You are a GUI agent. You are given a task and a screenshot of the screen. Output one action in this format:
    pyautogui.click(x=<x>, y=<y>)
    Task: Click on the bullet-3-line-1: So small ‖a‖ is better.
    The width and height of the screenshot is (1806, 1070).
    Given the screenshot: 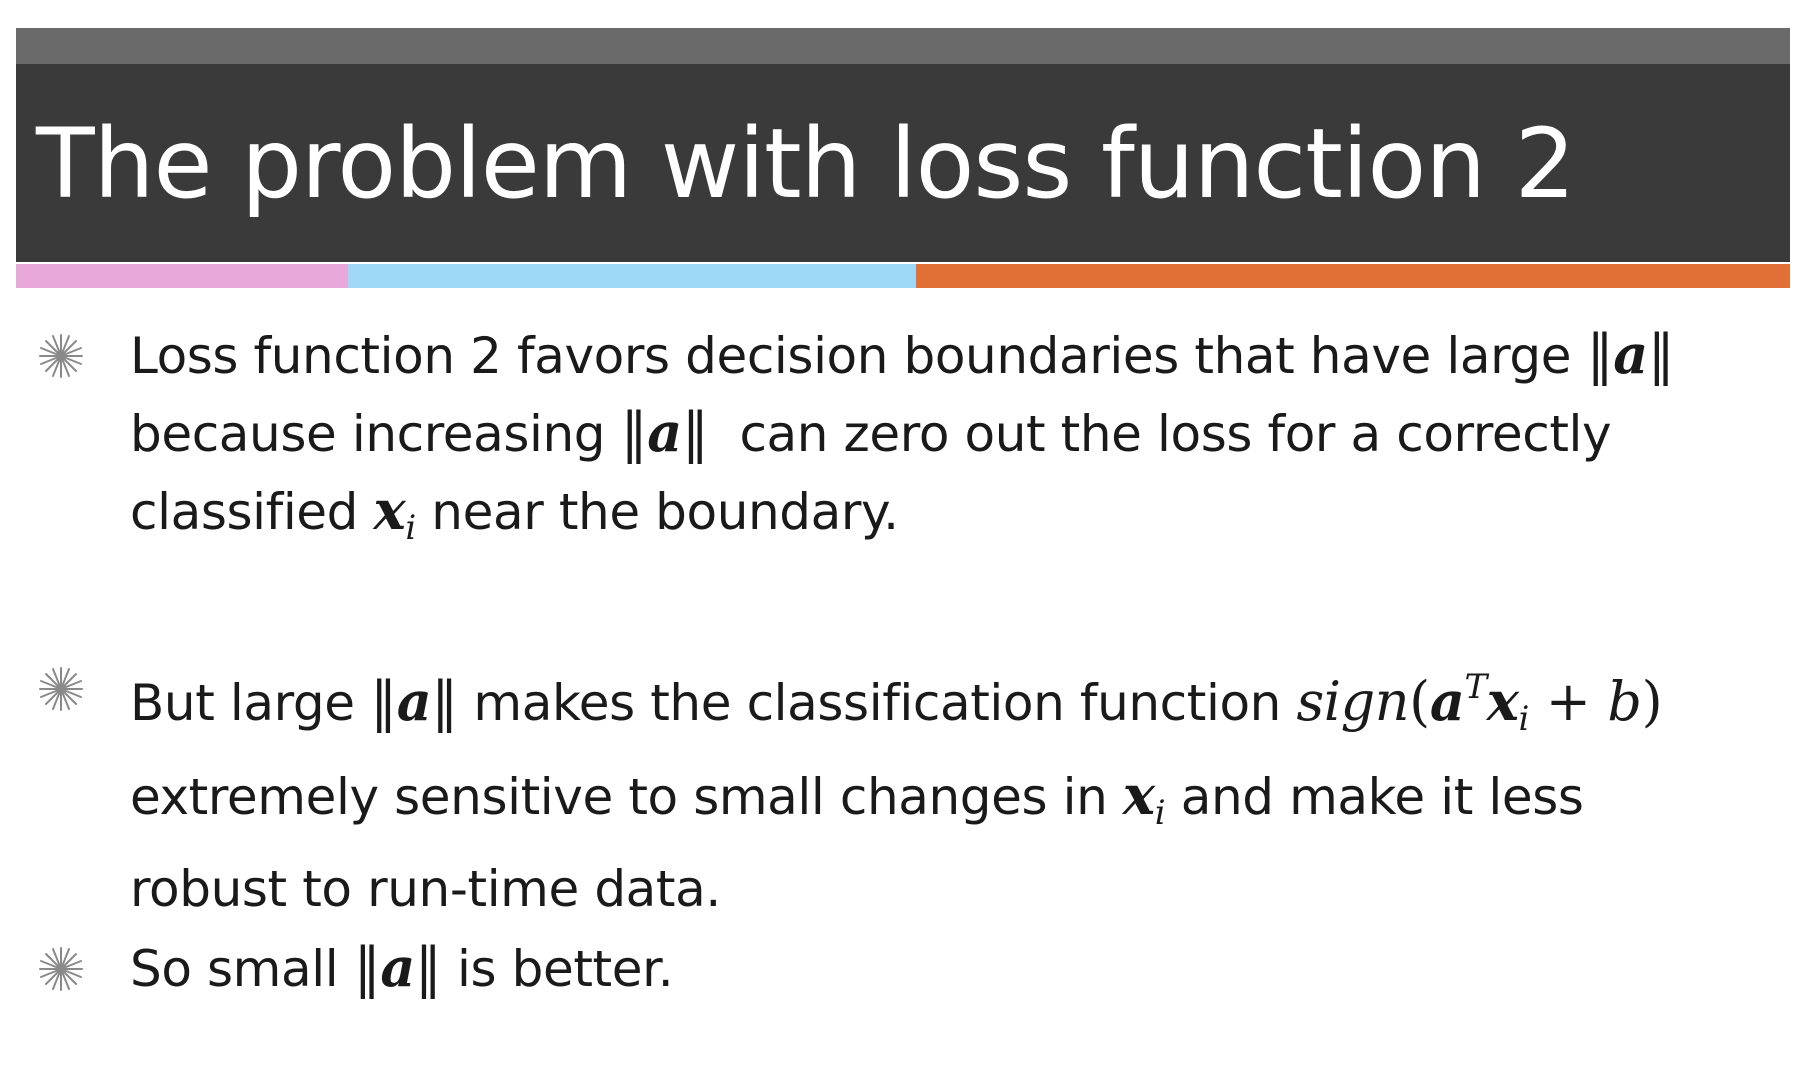 What is the action you would take?
    pyautogui.click(x=950, y=968)
    